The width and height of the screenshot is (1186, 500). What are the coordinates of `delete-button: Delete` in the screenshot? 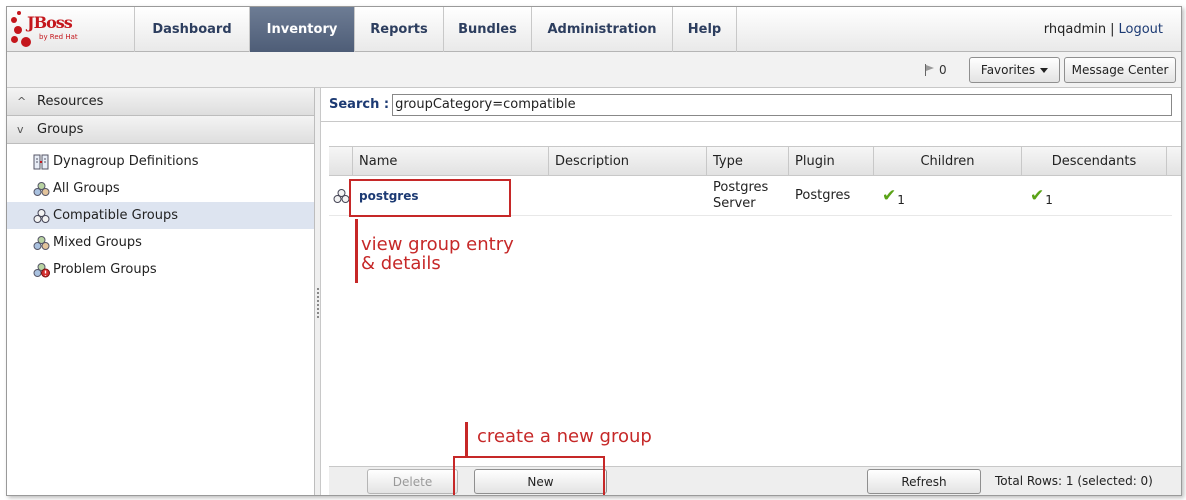 It's located at (412, 481).